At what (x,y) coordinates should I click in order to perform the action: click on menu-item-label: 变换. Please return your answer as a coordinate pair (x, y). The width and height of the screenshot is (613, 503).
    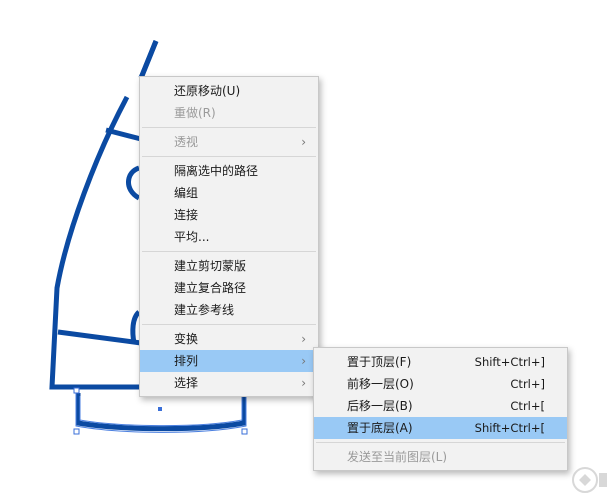
    Looking at the image, I should click on (186, 339).